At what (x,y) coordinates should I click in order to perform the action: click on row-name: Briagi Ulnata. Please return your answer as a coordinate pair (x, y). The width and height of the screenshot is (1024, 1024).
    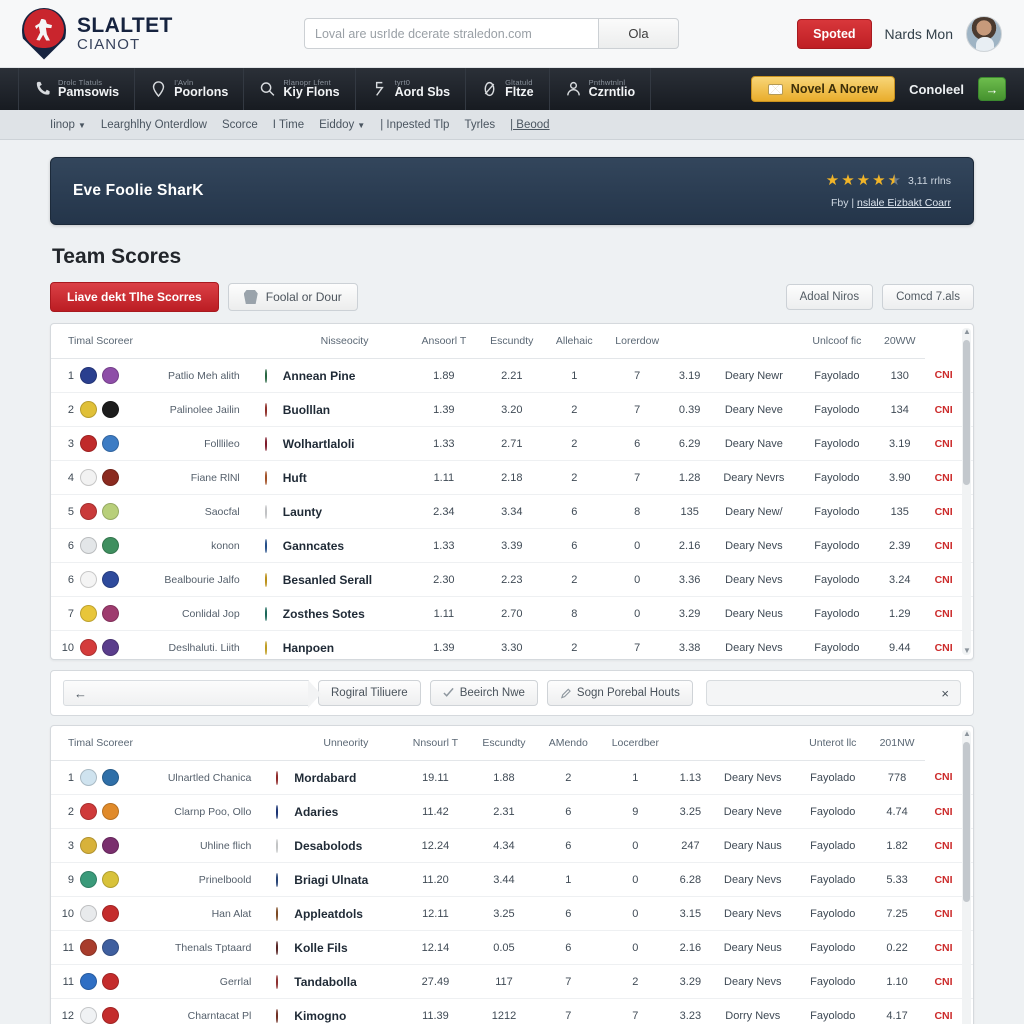
    Looking at the image, I should click on (346, 879).